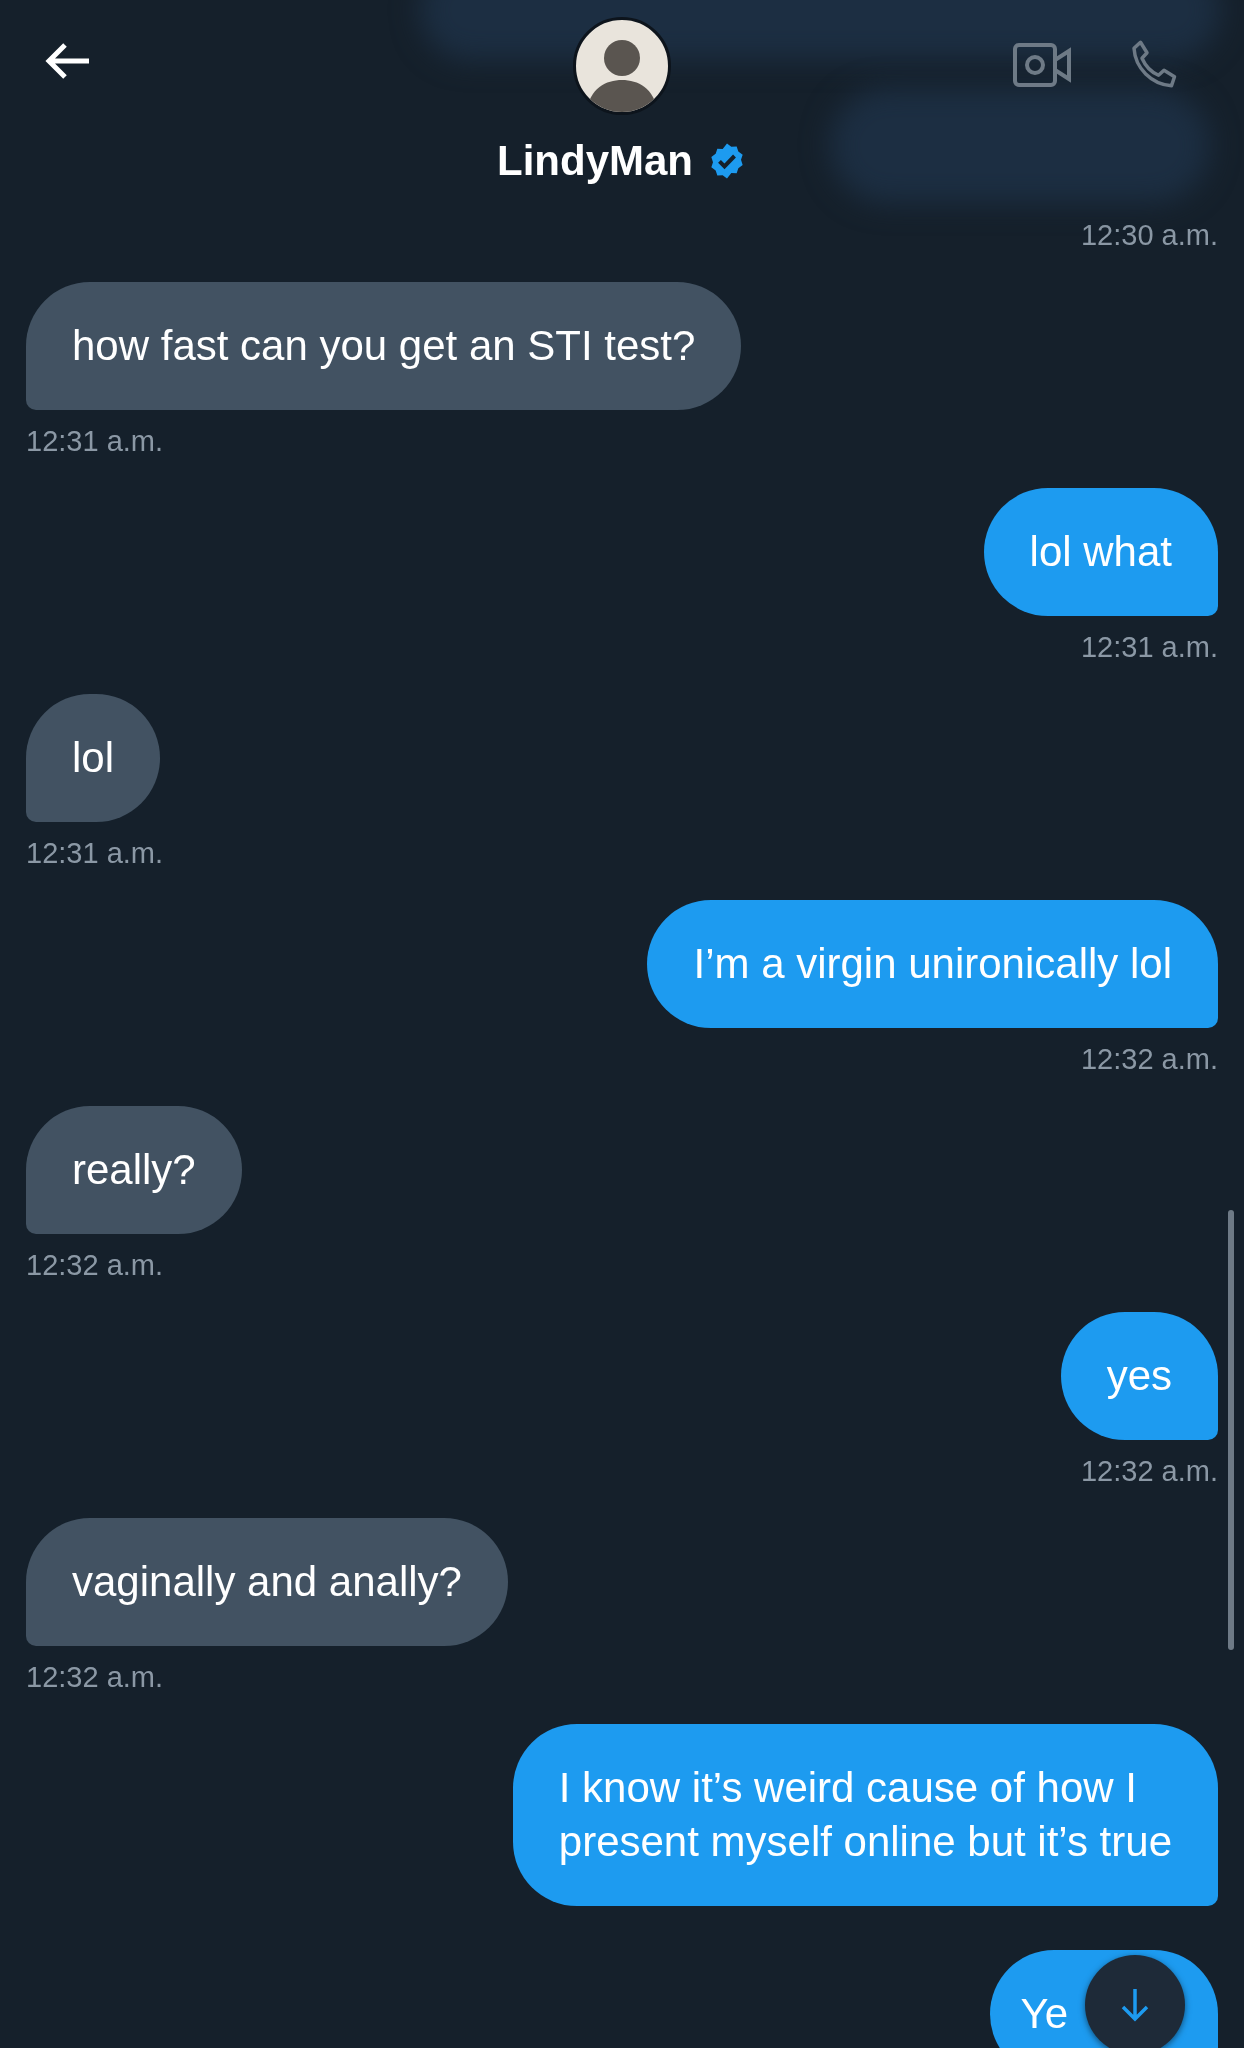 The height and width of the screenshot is (2048, 1244). What do you see at coordinates (134, 1170) in the screenshot?
I see `received-message: really?` at bounding box center [134, 1170].